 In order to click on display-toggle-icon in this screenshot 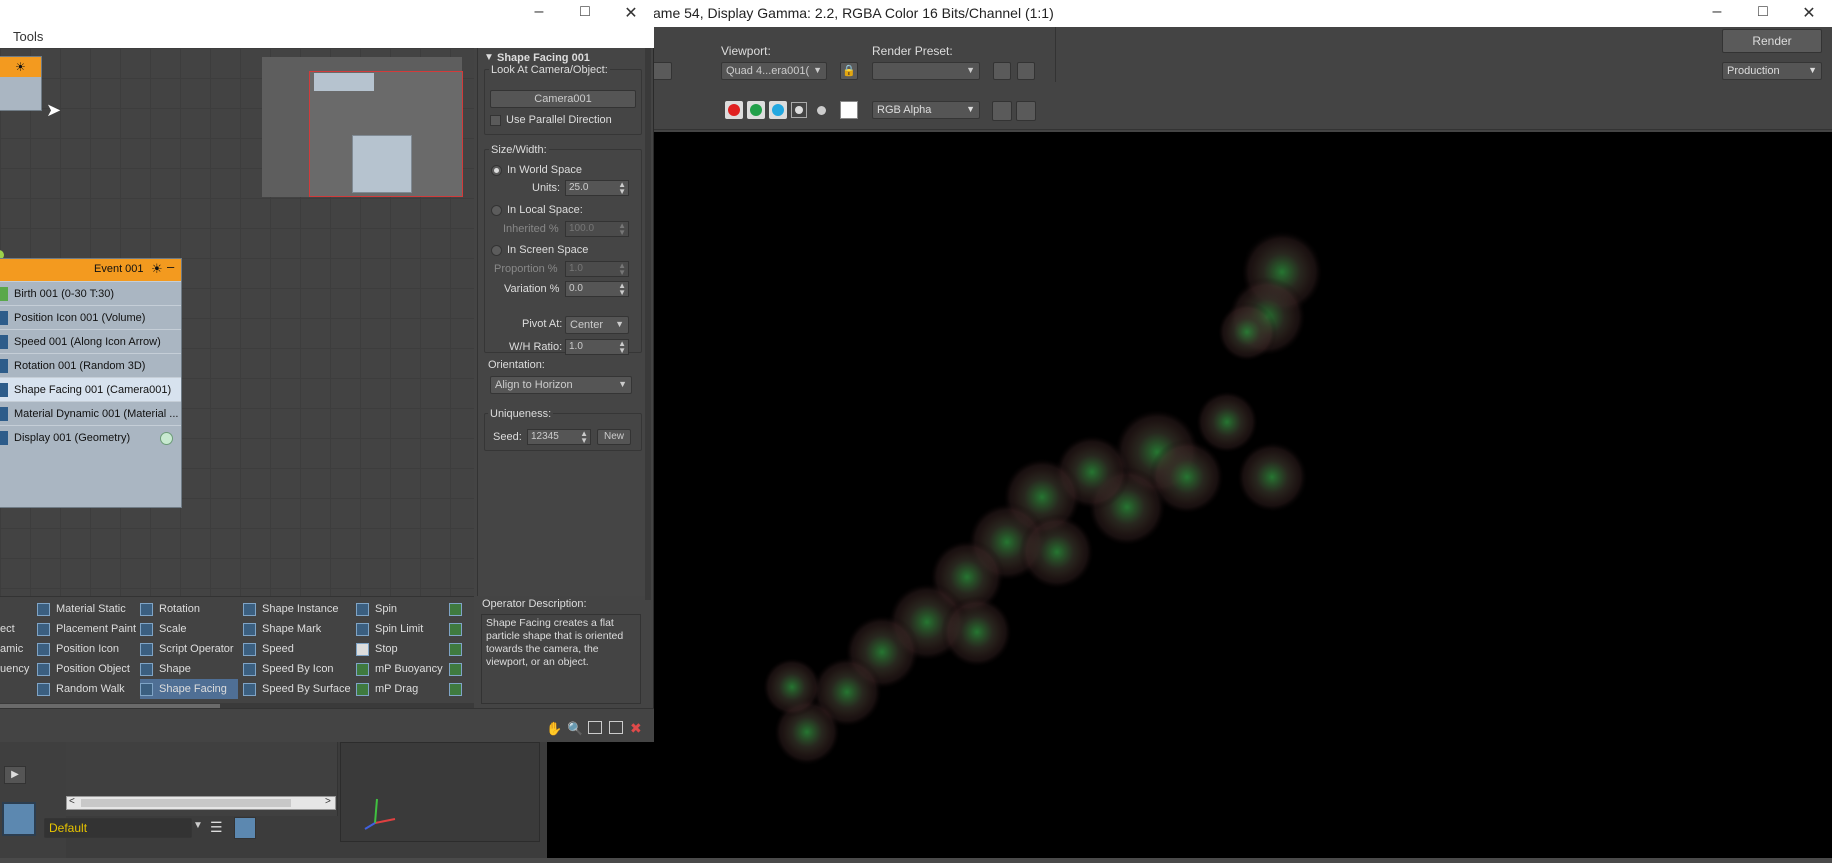, I will do `click(1002, 111)`.